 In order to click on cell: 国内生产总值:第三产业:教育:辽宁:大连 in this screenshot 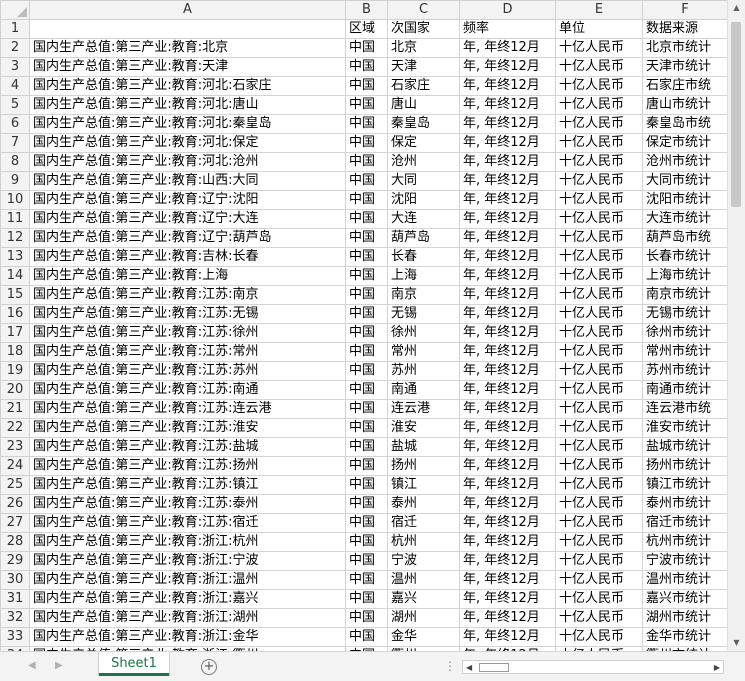, I will do `click(187, 219)`.